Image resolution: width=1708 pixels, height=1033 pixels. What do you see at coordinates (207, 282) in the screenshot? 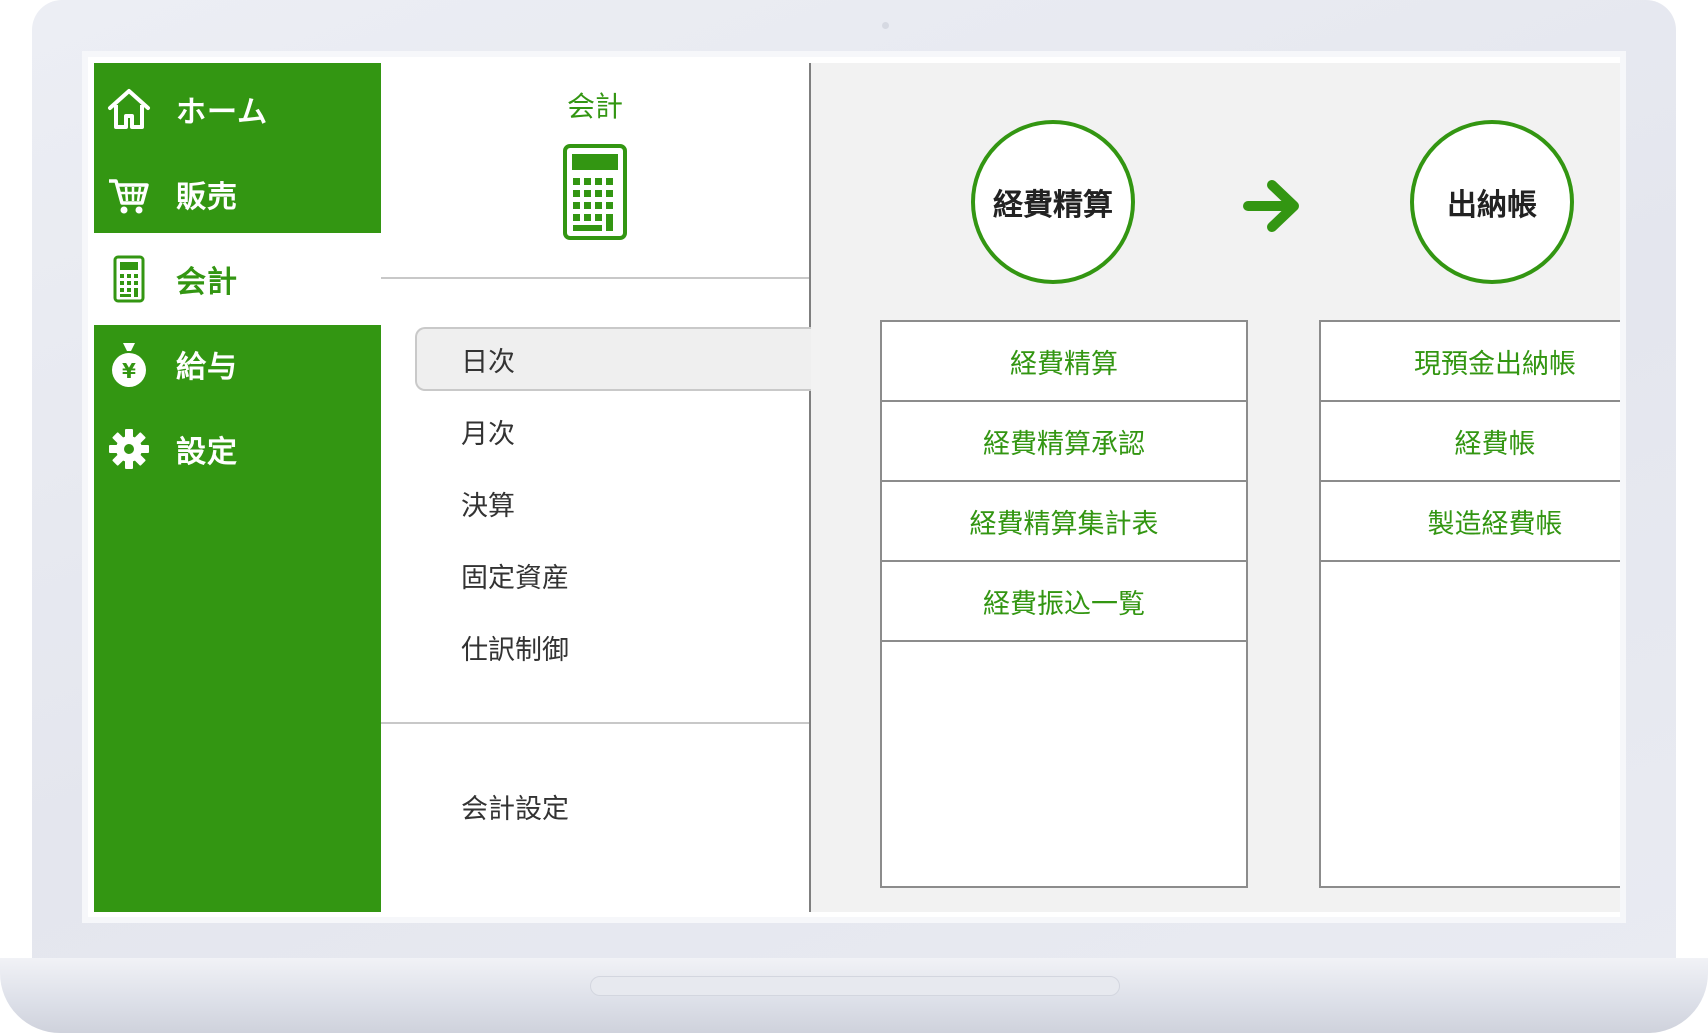
I see `sidebar-item-label: 会計` at bounding box center [207, 282].